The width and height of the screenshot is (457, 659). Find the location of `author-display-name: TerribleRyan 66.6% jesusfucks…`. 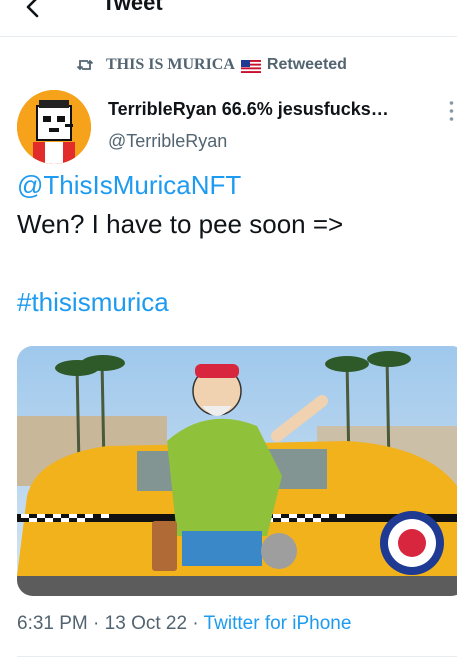

author-display-name: TerribleRyan 66.6% jesusfucks… is located at coordinates (271, 109).